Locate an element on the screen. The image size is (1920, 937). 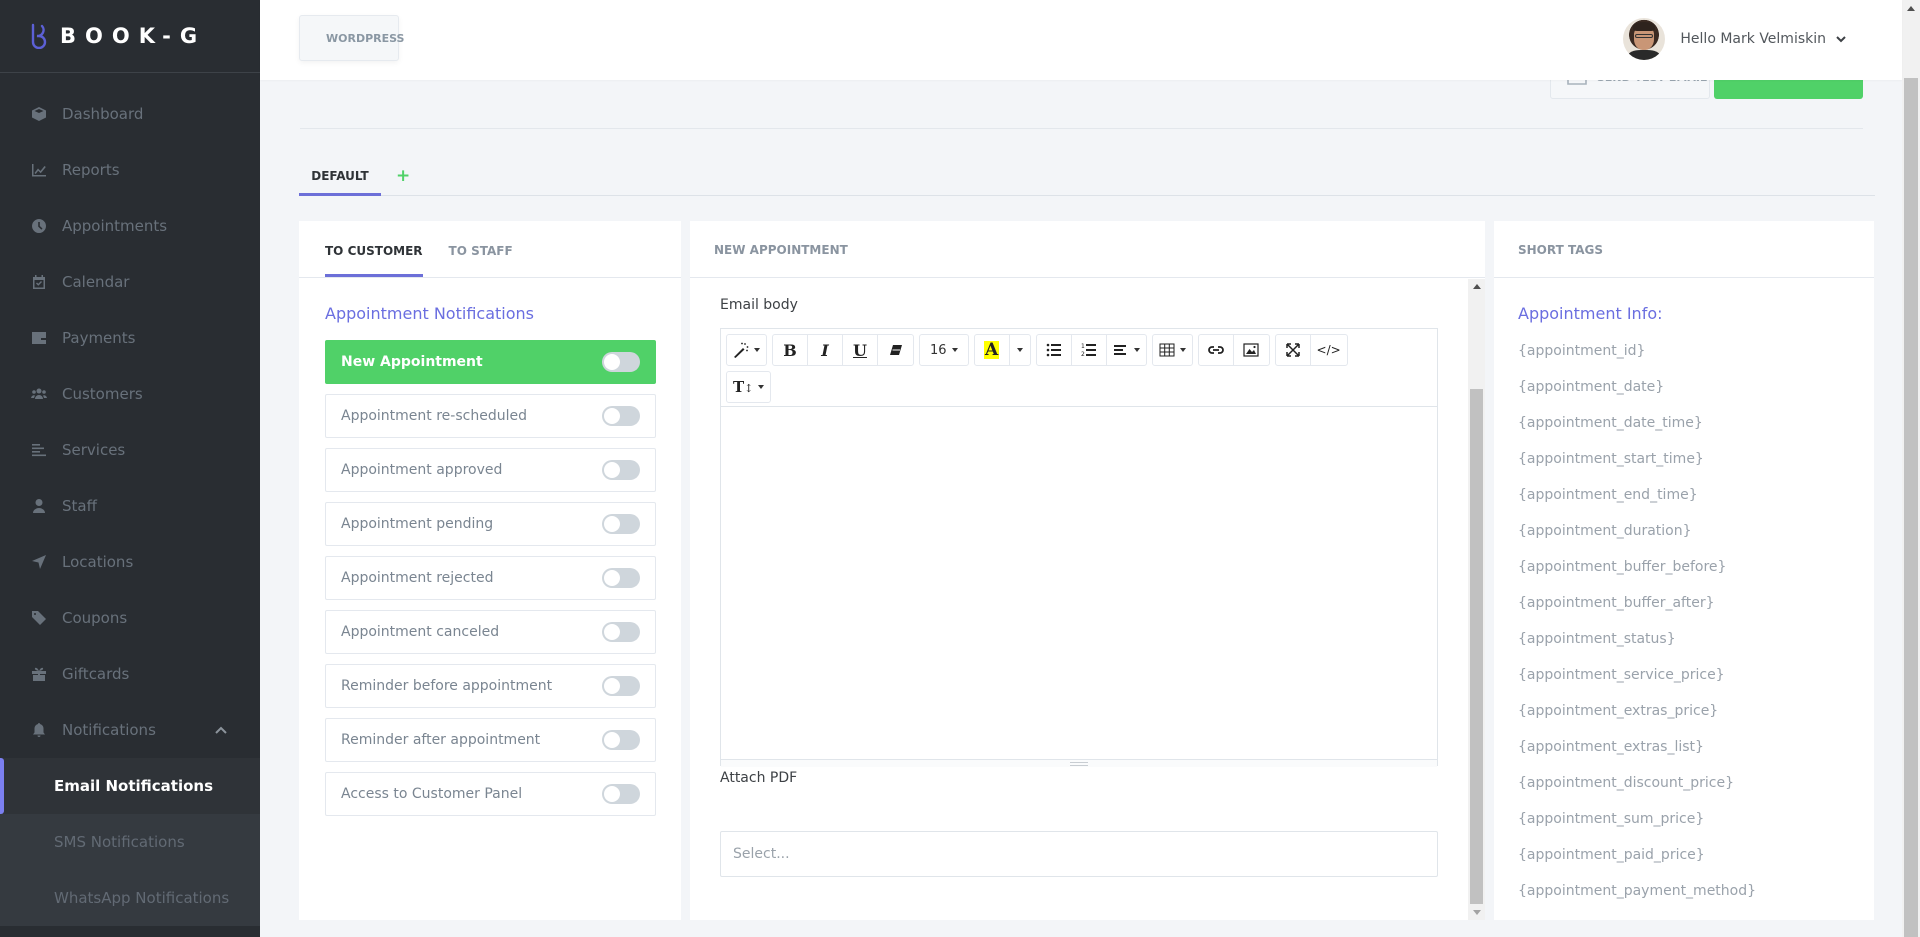
short-tag: {appointment_paid_price} is located at coordinates (1696, 855).